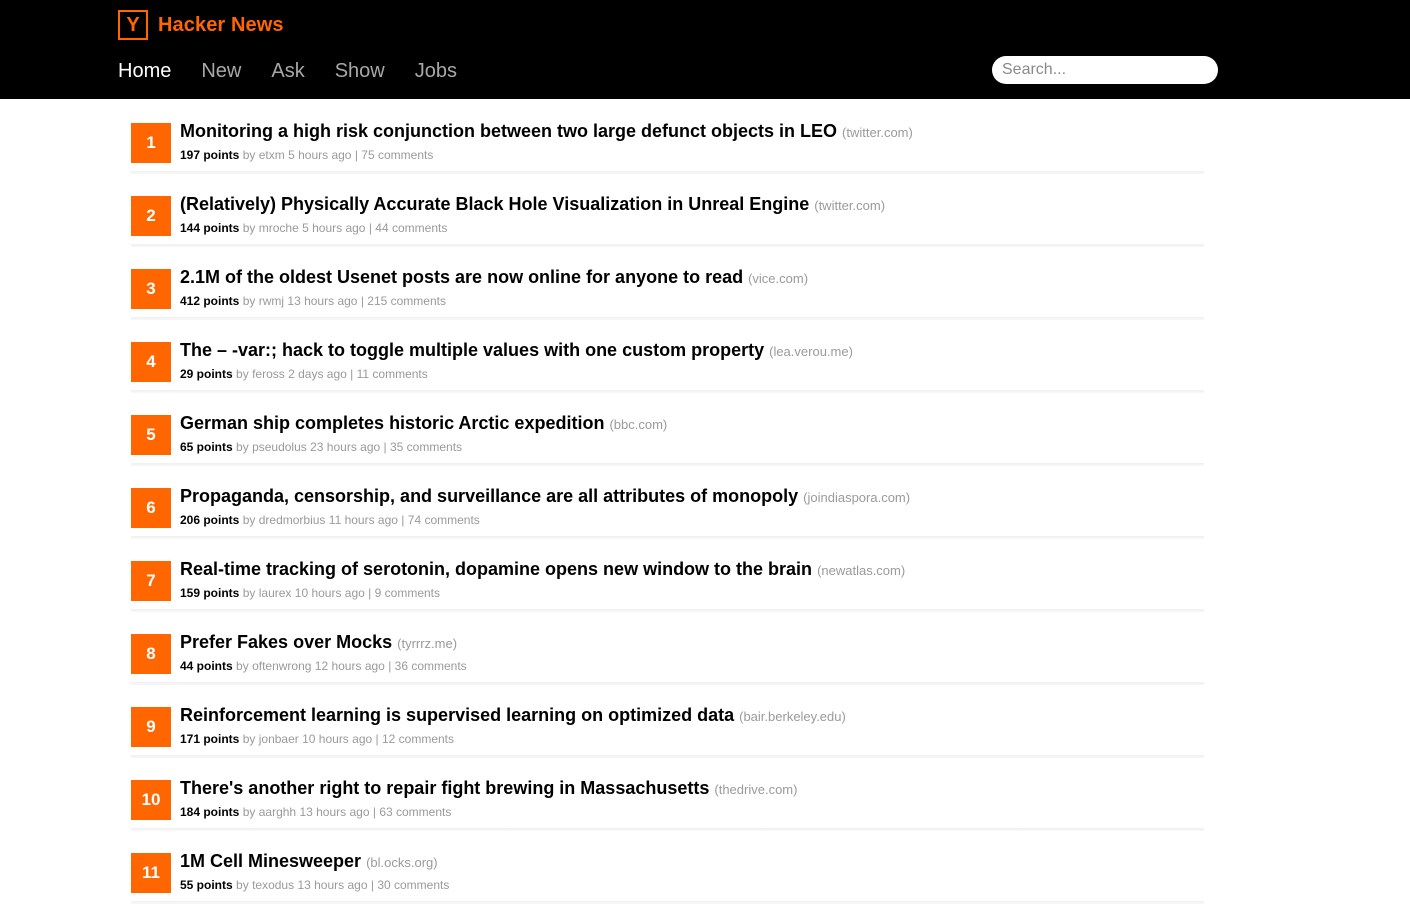 The image size is (1410, 907). Describe the element at coordinates (270, 861) in the screenshot. I see `story-title-link: 1M Cell Minesweeper` at that location.